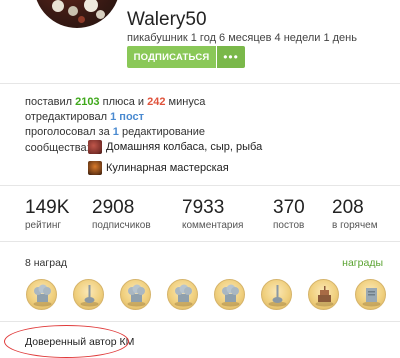 The height and width of the screenshot is (358, 400). What do you see at coordinates (167, 19) in the screenshot?
I see `username: Walery50` at bounding box center [167, 19].